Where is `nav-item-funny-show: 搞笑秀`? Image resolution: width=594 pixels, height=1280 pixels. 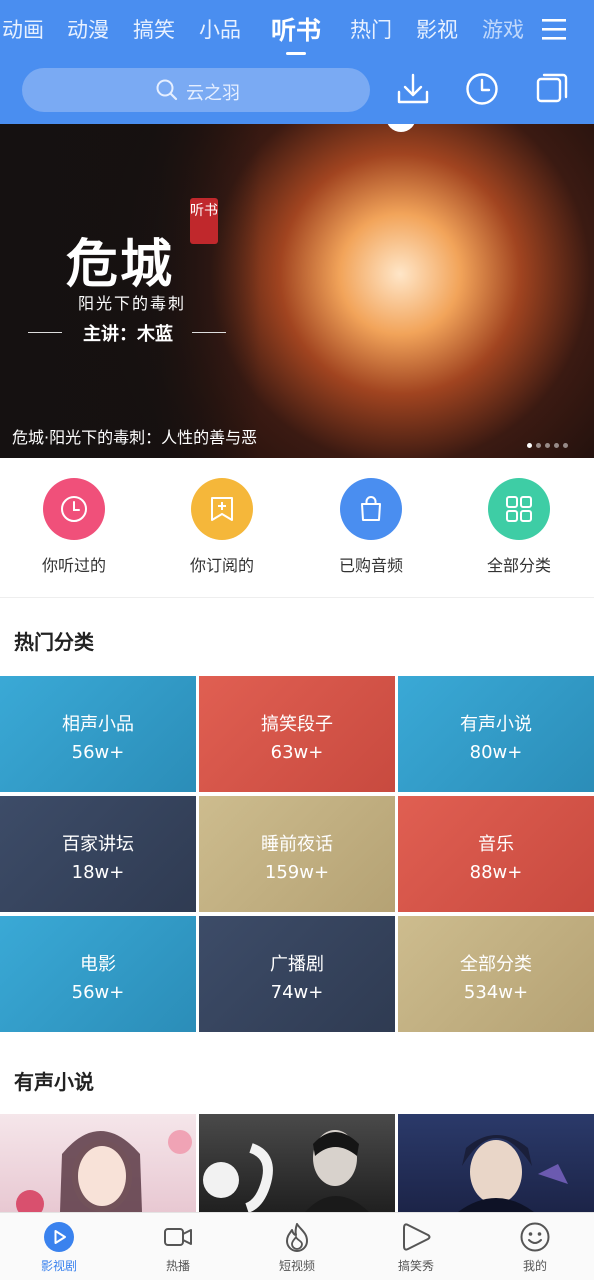
nav-item-funny-show: 搞笑秀 is located at coordinates (416, 1247).